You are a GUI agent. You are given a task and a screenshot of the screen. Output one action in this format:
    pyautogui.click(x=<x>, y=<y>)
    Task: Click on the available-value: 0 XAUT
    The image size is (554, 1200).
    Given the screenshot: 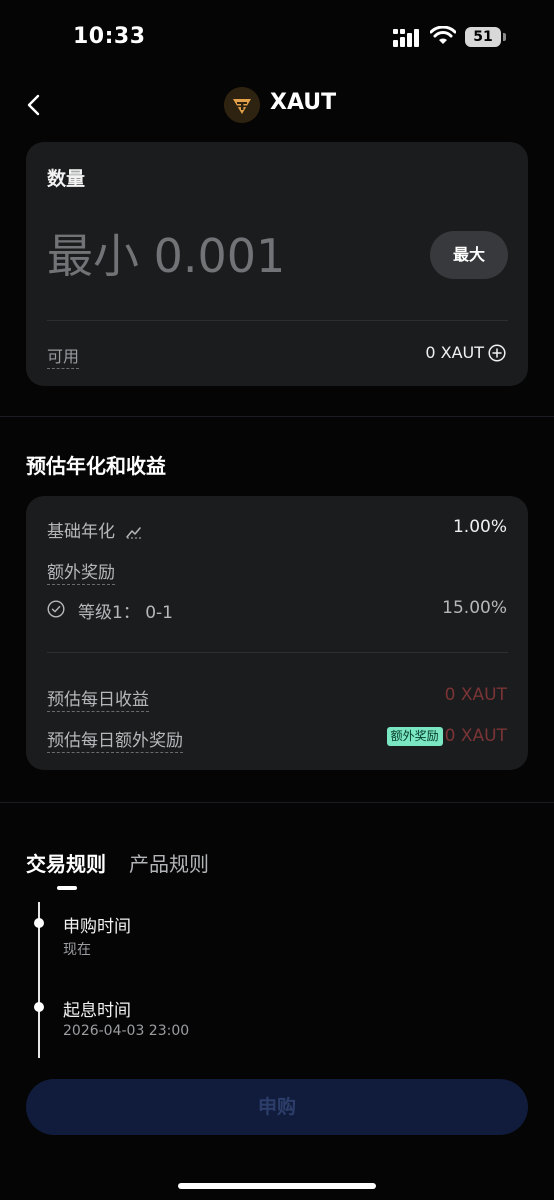 What is the action you would take?
    pyautogui.click(x=454, y=352)
    